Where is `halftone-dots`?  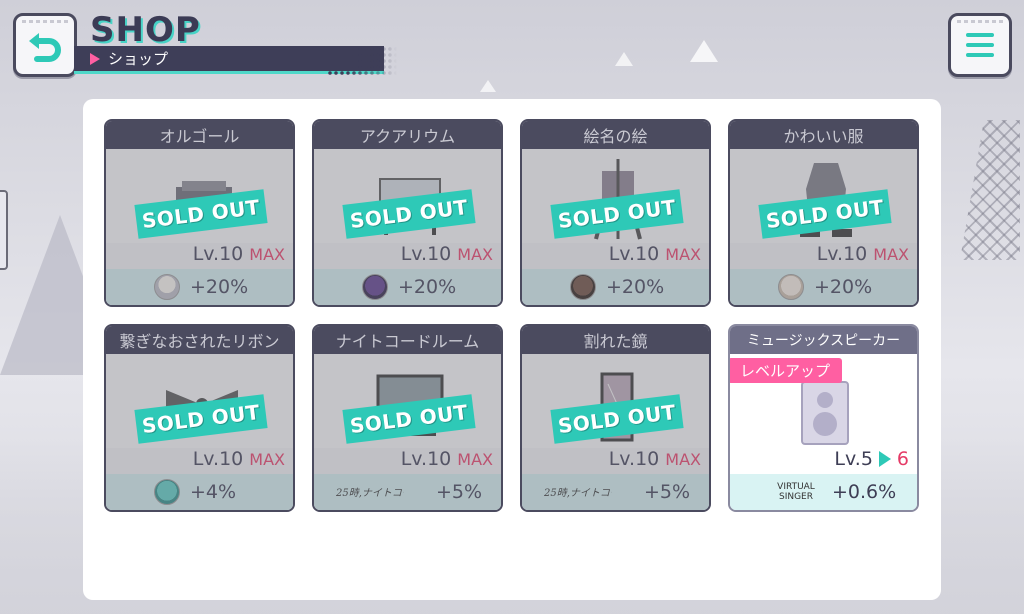 halftone-dots is located at coordinates (362, 61).